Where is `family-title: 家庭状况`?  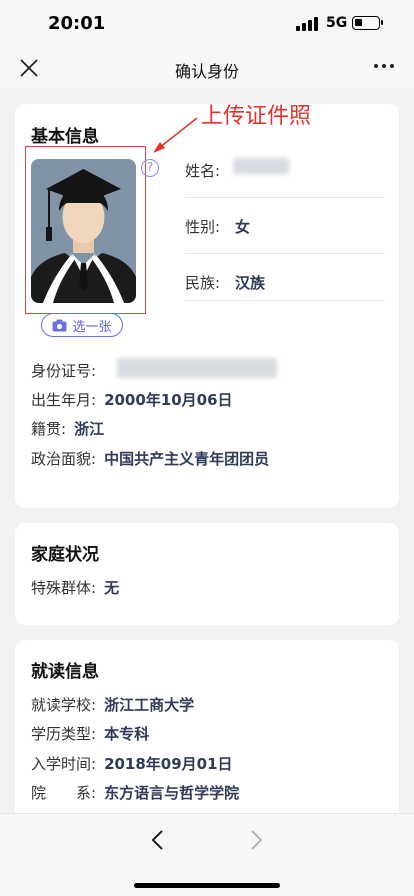
family-title: 家庭状况 is located at coordinates (65, 555).